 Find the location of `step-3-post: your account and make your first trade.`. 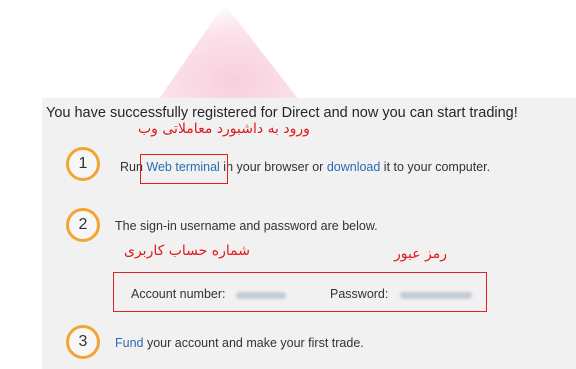

step-3-post: your account and make your first trade. is located at coordinates (253, 343).